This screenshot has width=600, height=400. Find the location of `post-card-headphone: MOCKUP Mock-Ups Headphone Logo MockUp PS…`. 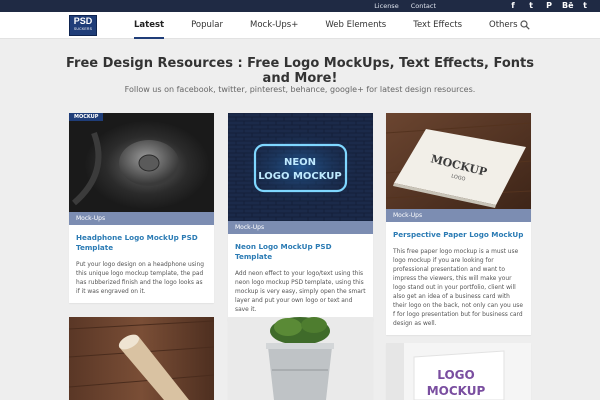

post-card-headphone: MOCKUP Mock-Ups Headphone Logo MockUp PS… is located at coordinates (141, 208).